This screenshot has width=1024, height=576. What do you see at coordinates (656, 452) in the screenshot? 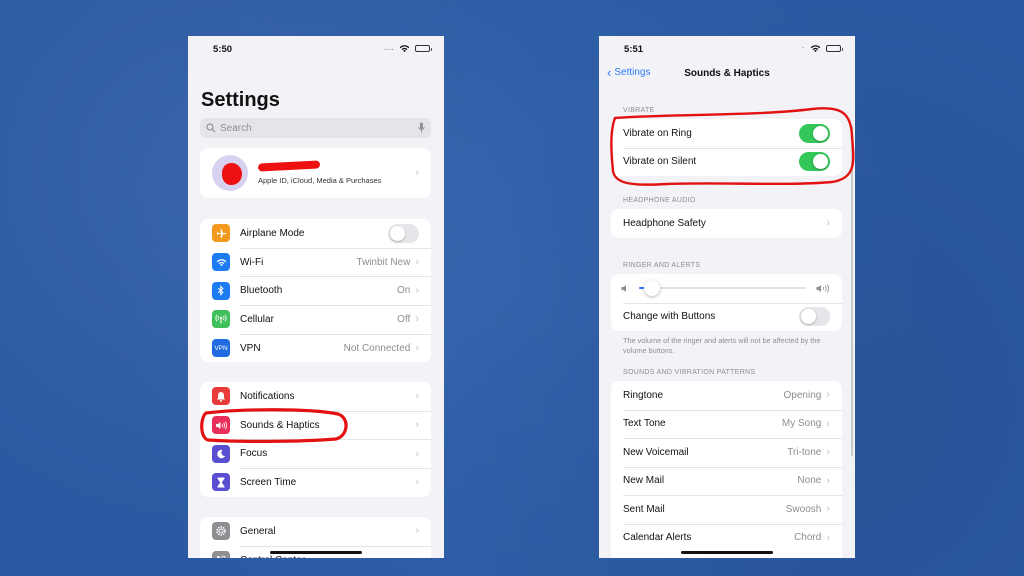
I see `row-label: New Voicemail` at bounding box center [656, 452].